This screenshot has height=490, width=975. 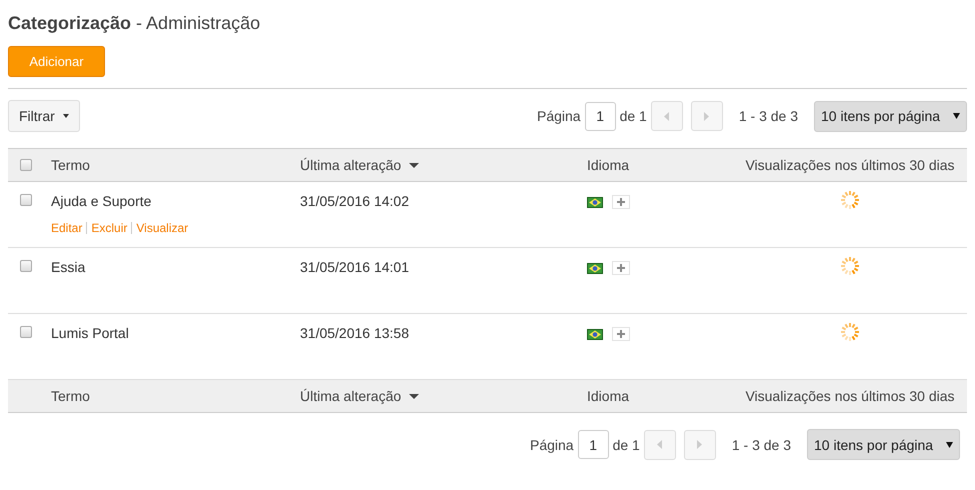 I want to click on term-cell: Ajuda e Suporte, so click(x=101, y=201).